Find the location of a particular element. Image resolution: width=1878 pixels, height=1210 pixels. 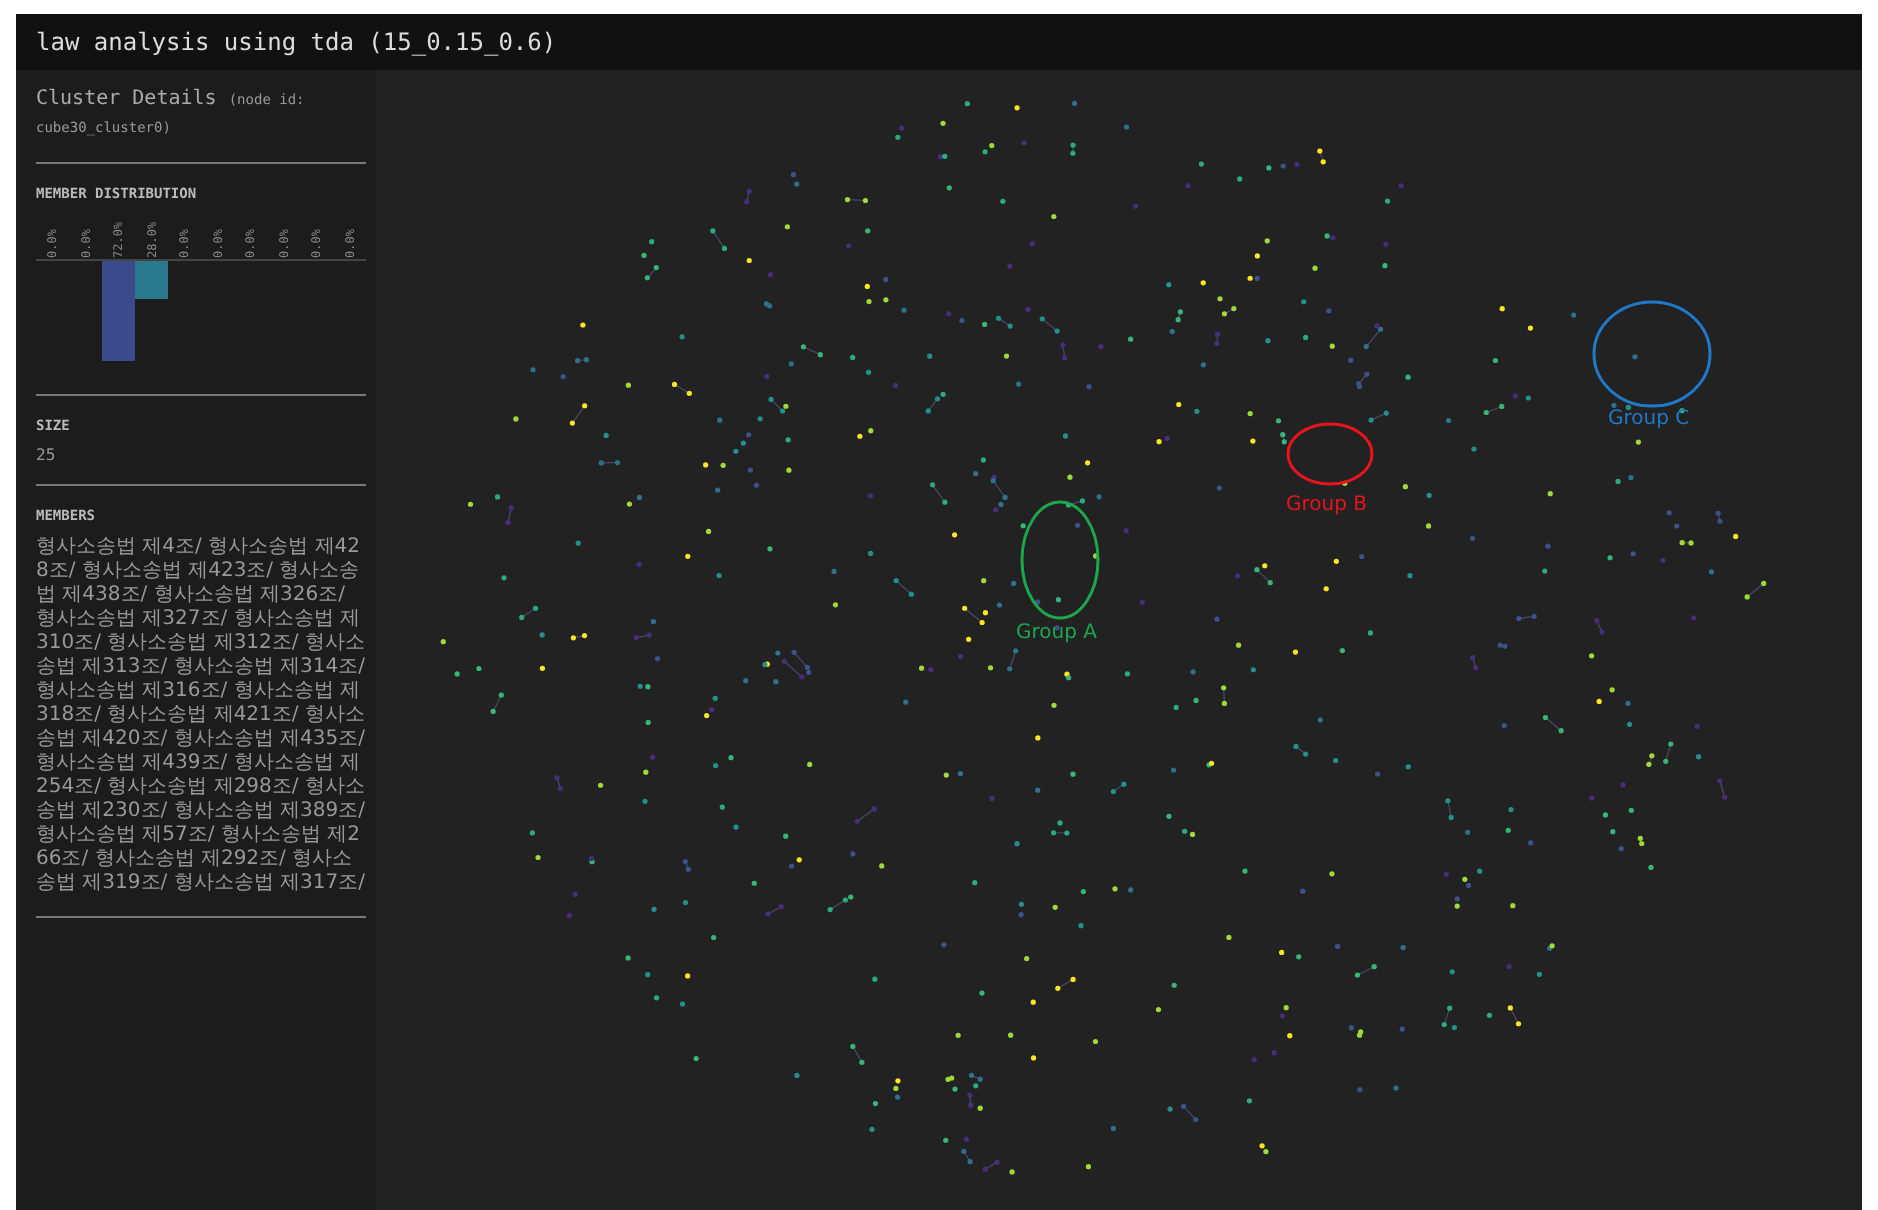

group-label: Group A is located at coordinates (1056, 633).